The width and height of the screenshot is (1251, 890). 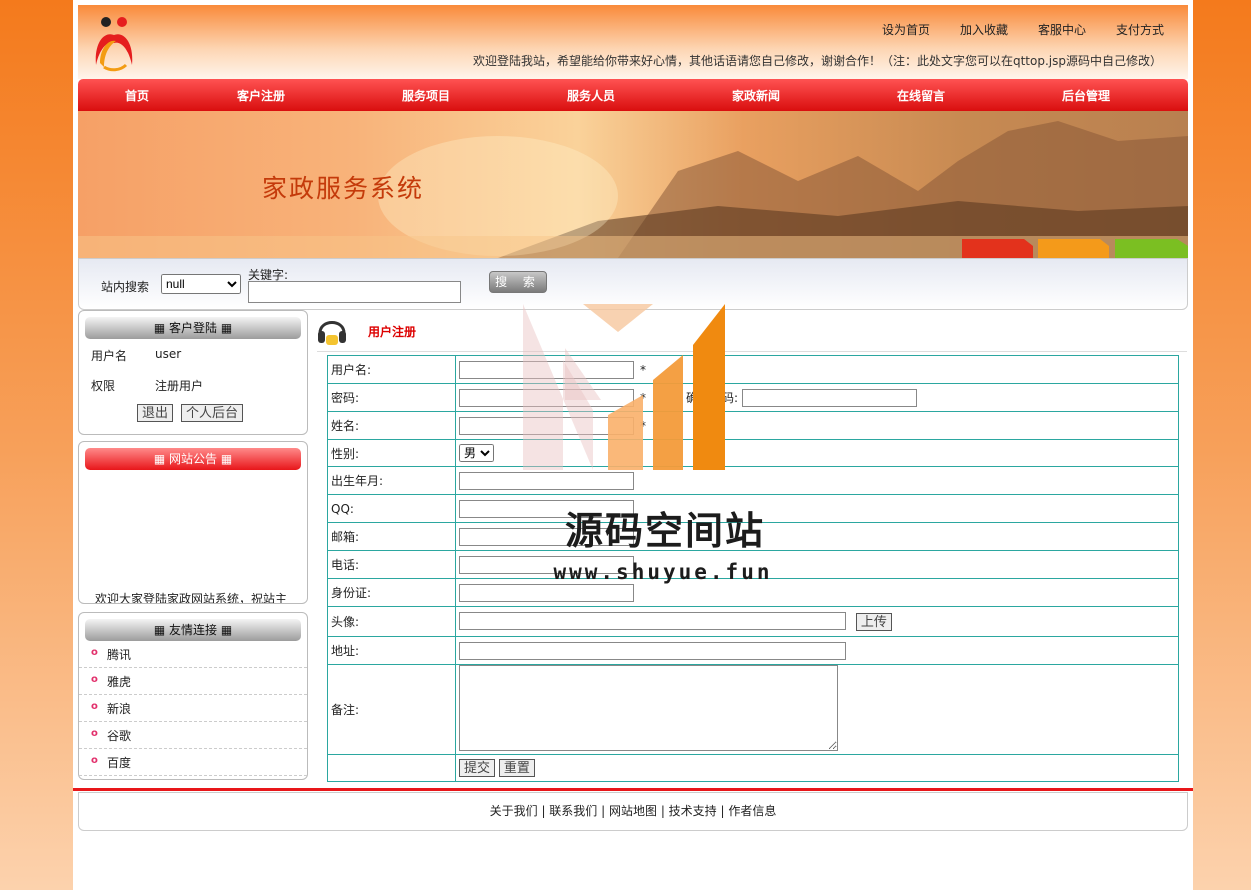 I want to click on link-name: 谷歌, so click(x=119, y=735).